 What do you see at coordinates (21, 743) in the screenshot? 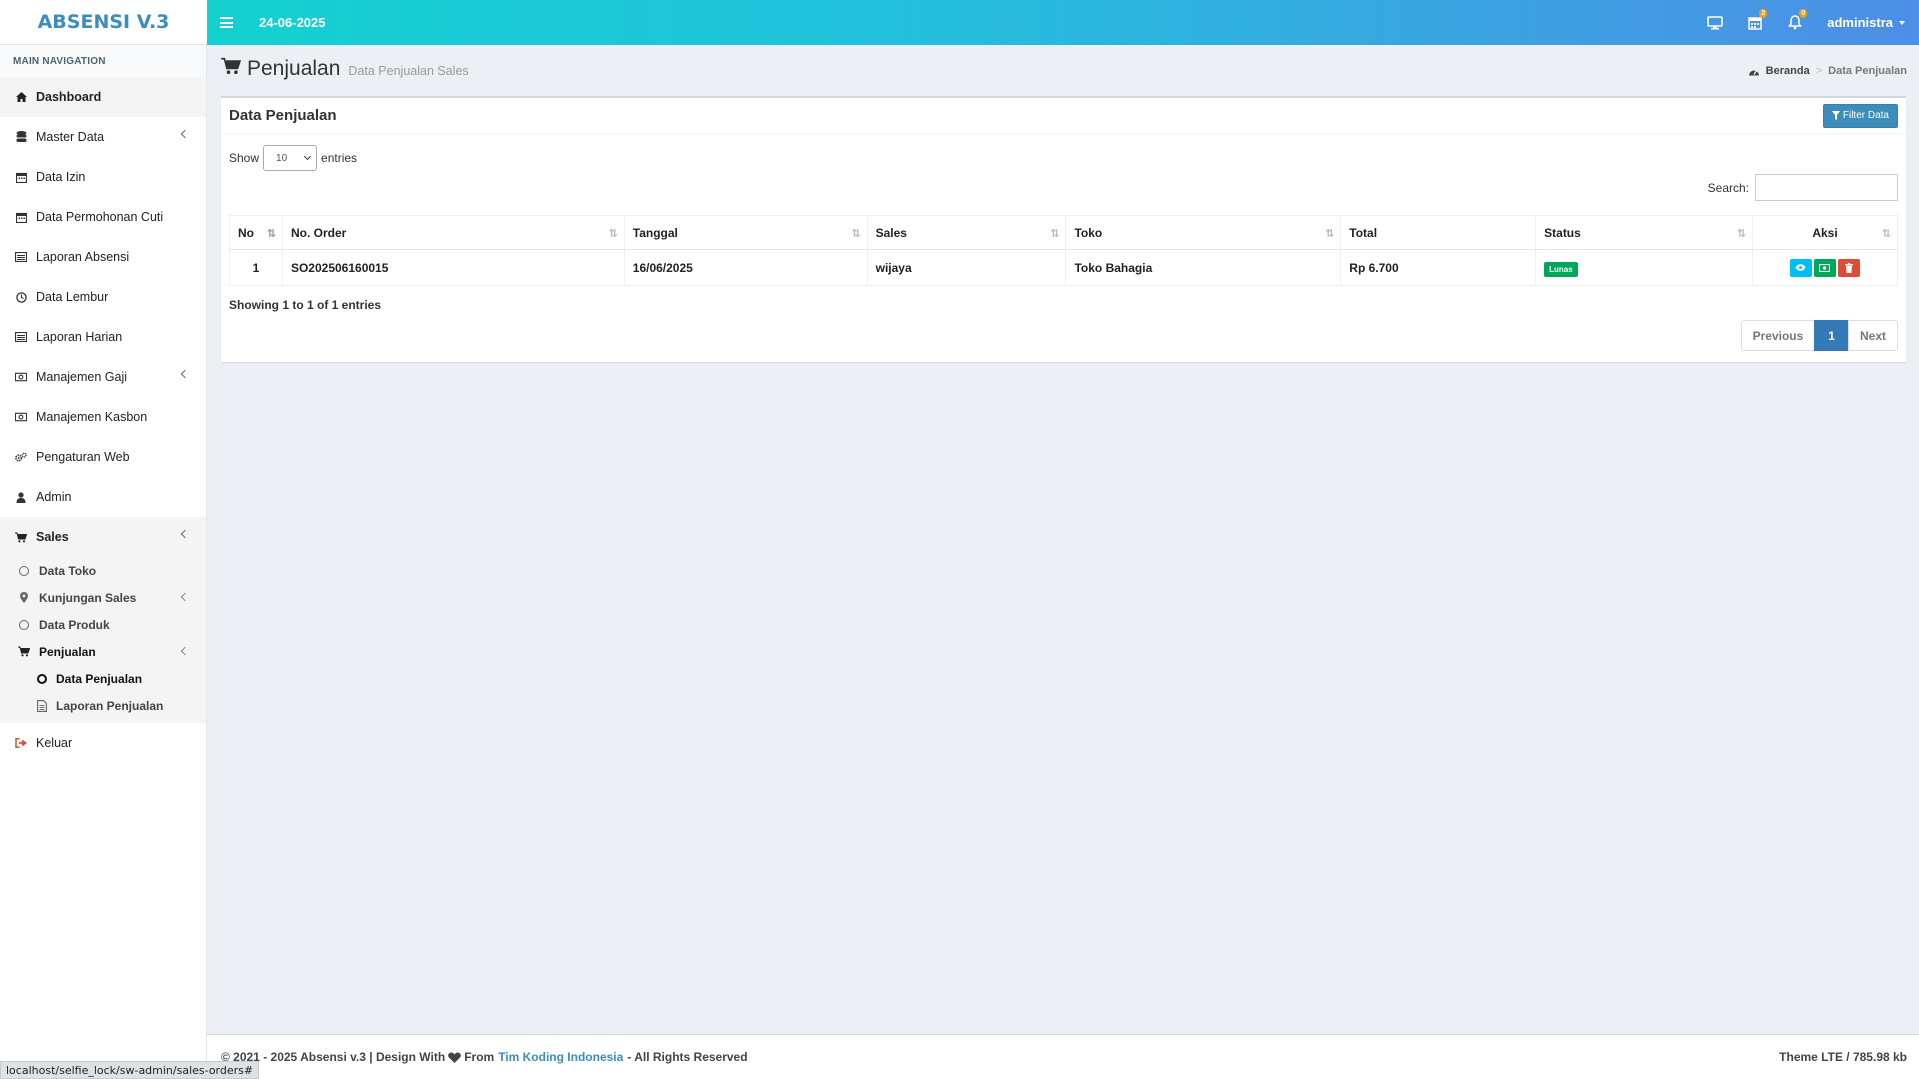
I see `sign-out-icon` at bounding box center [21, 743].